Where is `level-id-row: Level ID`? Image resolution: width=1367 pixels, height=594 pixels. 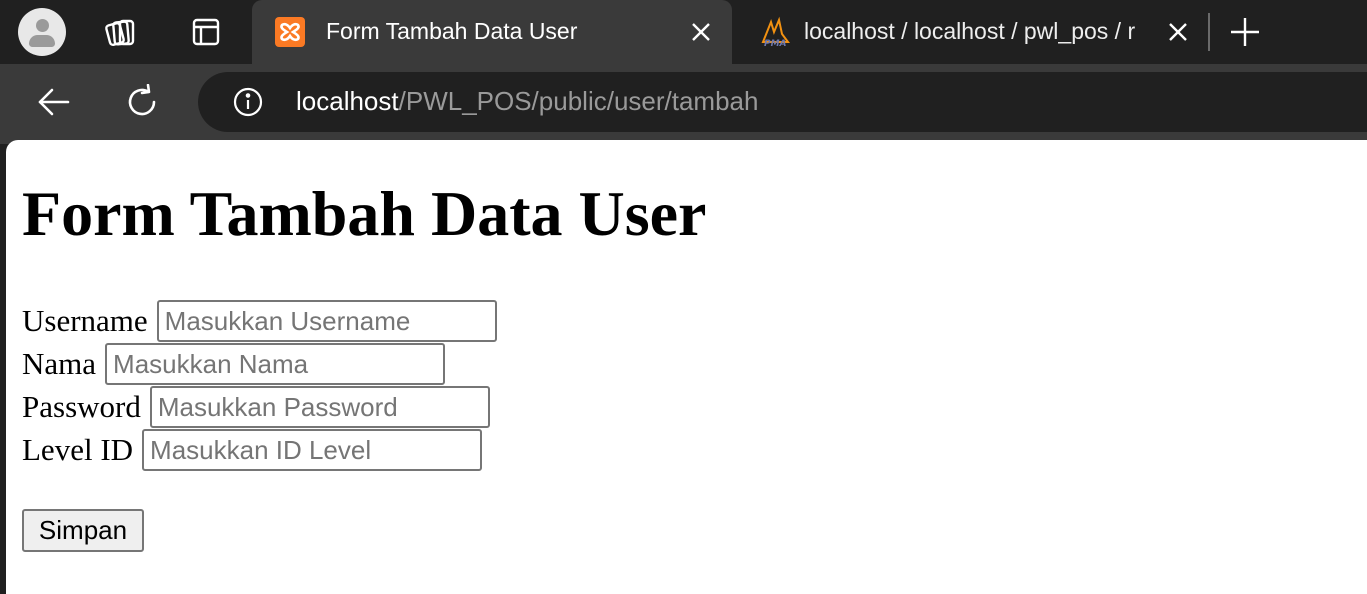 level-id-row: Level ID is located at coordinates (252, 450).